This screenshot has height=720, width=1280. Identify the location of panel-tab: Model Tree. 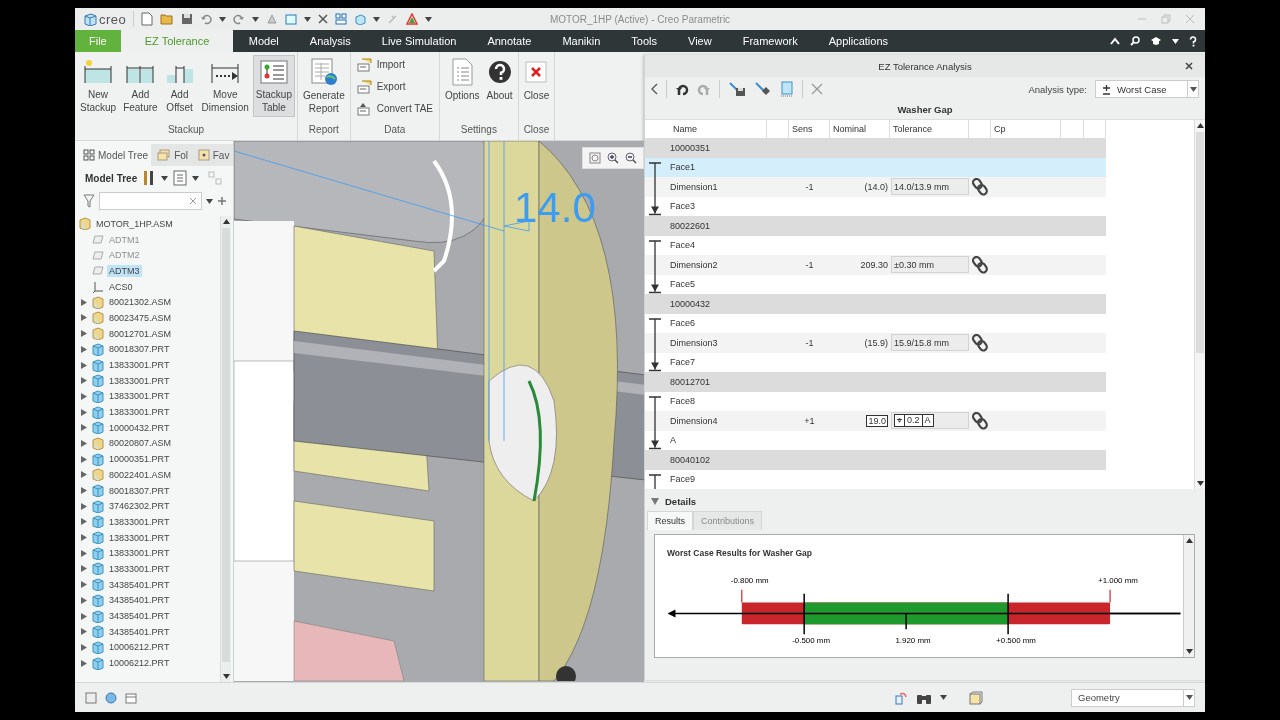
(113, 155).